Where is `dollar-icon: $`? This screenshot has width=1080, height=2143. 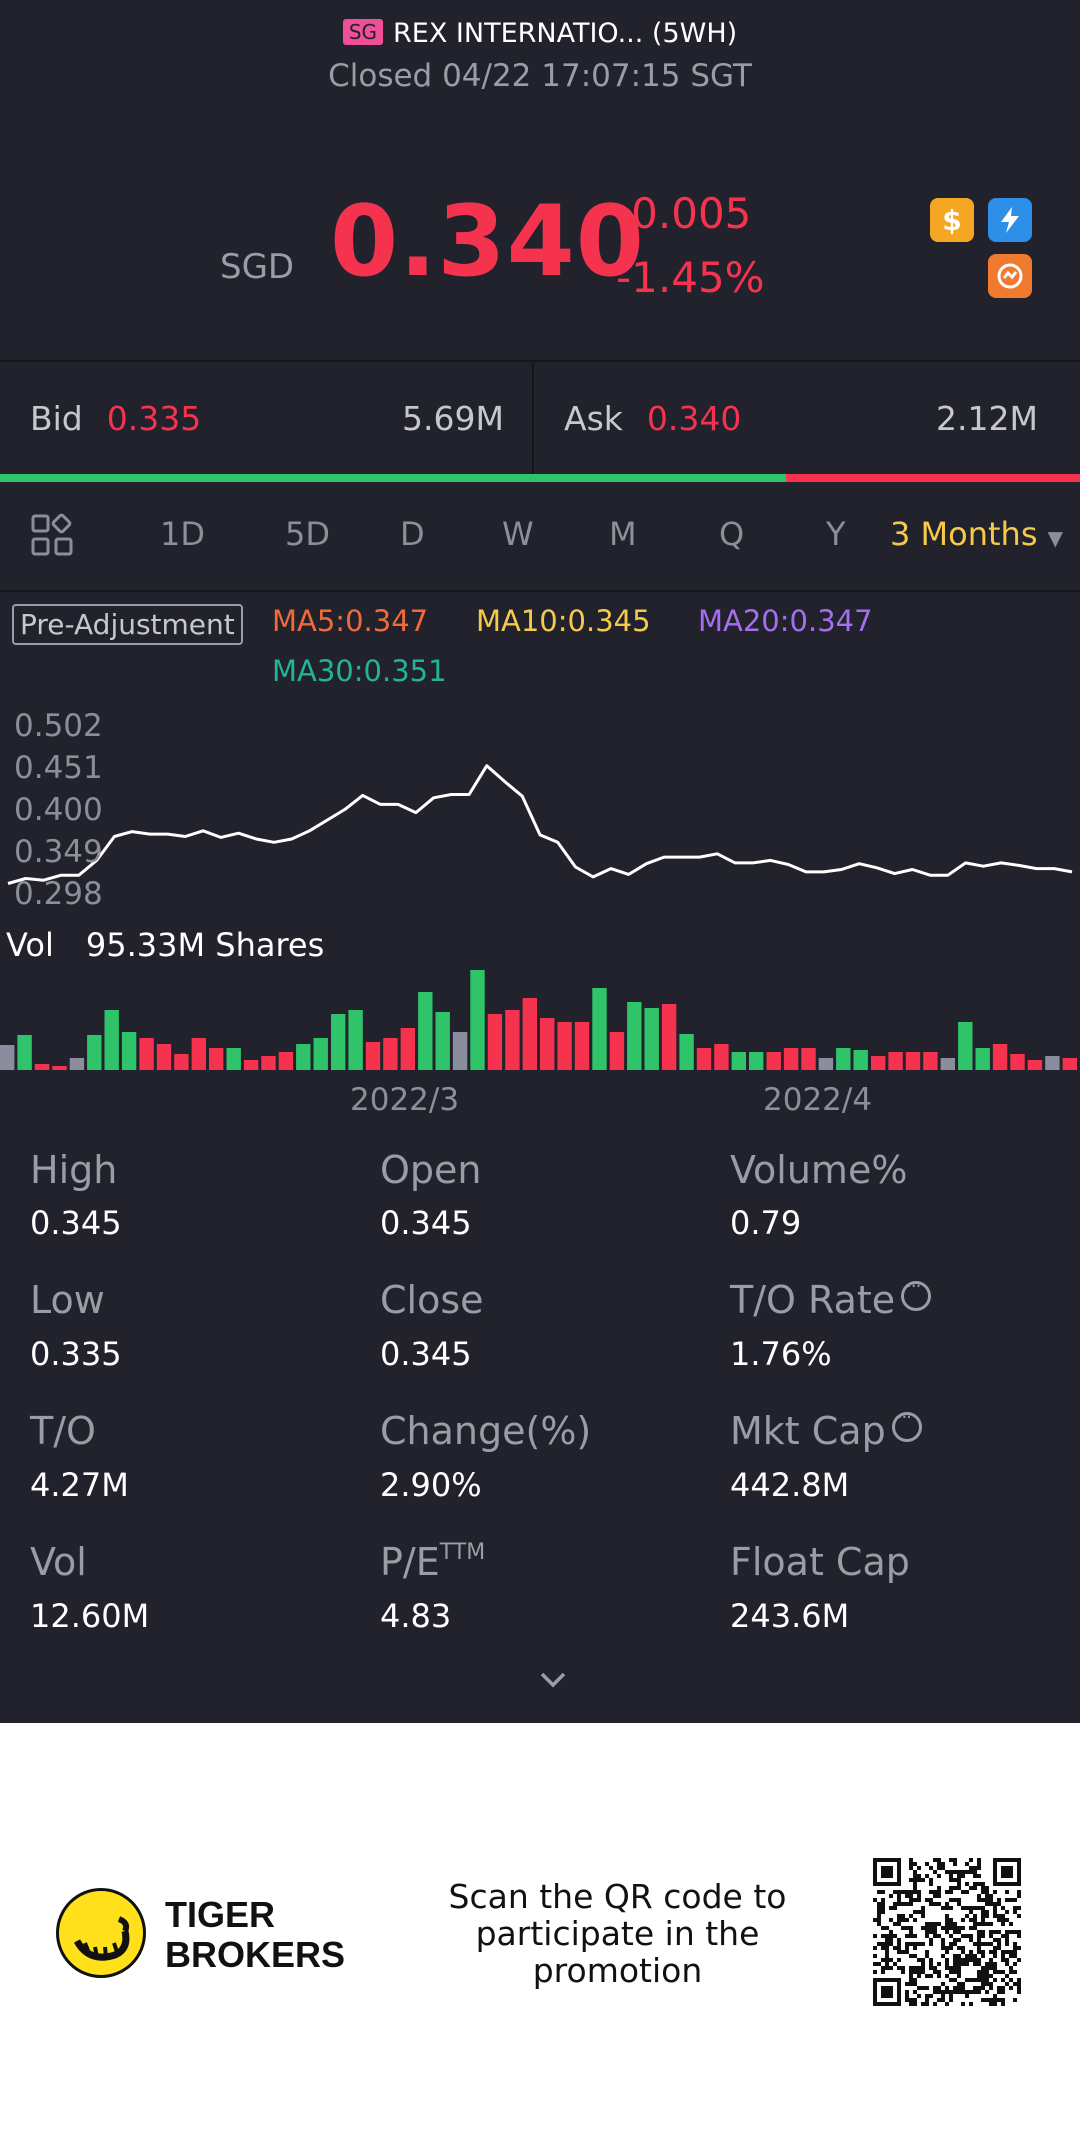
dollar-icon: $ is located at coordinates (952, 220).